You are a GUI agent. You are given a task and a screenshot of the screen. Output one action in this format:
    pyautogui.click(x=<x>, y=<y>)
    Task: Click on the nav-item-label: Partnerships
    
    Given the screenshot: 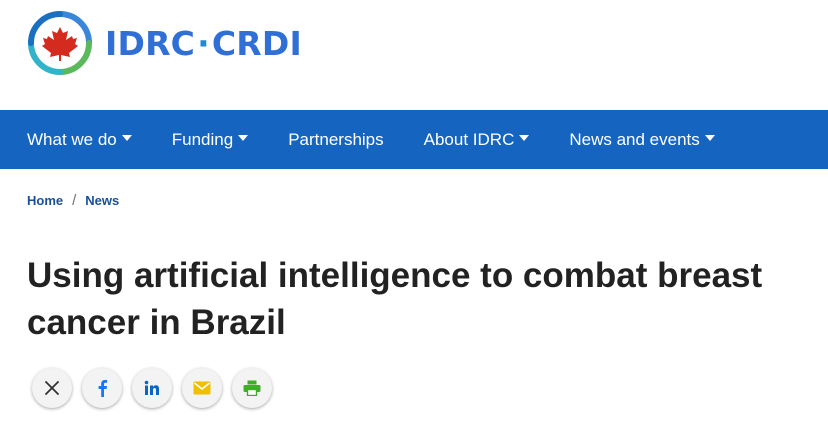 What is the action you would take?
    pyautogui.click(x=336, y=139)
    